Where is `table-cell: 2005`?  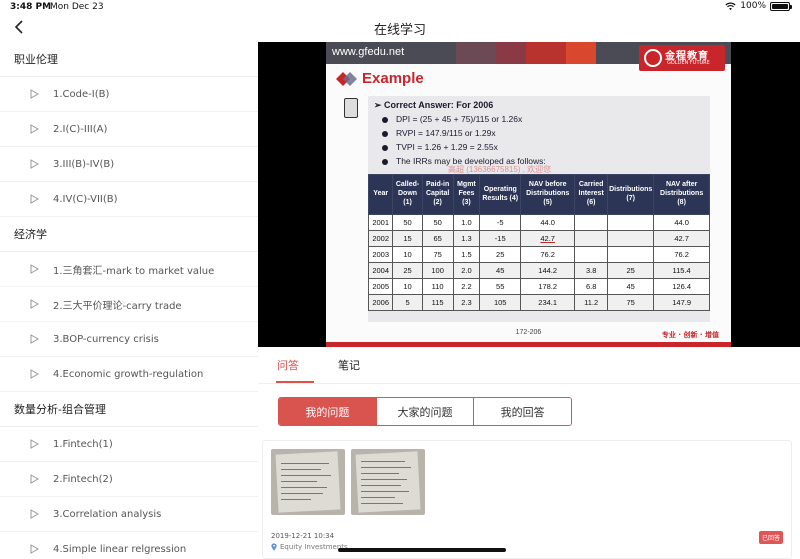
table-cell: 2005 is located at coordinates (380, 286).